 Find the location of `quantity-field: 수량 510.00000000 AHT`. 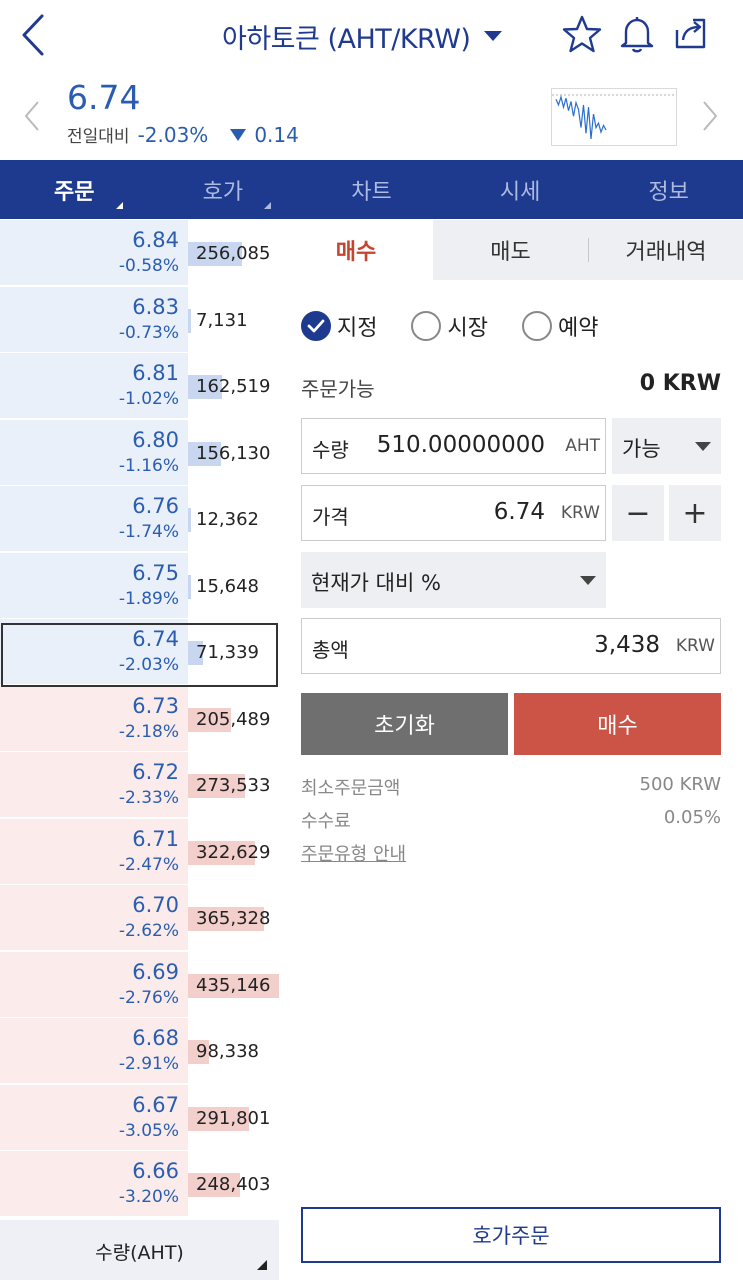

quantity-field: 수량 510.00000000 AHT is located at coordinates (453, 446).